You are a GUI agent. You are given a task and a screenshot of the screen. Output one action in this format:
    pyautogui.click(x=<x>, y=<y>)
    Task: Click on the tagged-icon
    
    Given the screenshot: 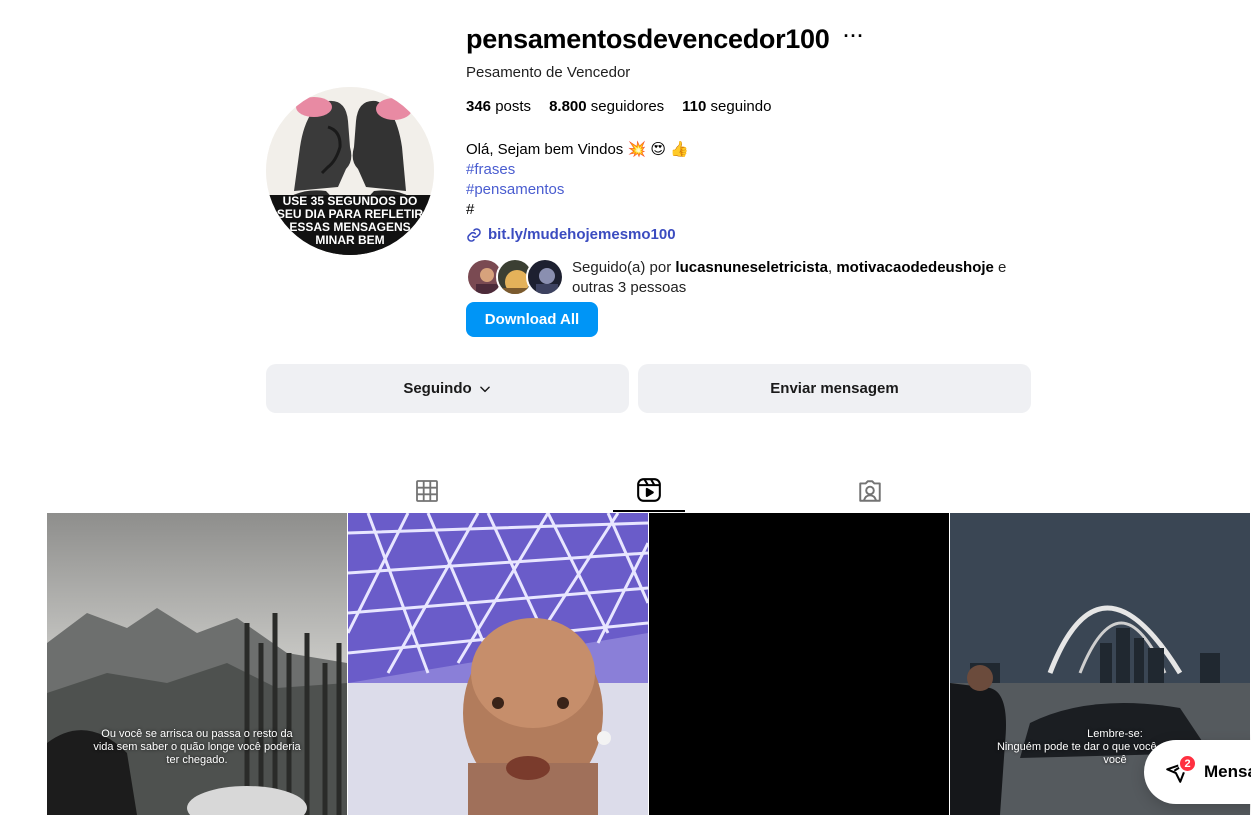 What is the action you would take?
    pyautogui.click(x=870, y=491)
    